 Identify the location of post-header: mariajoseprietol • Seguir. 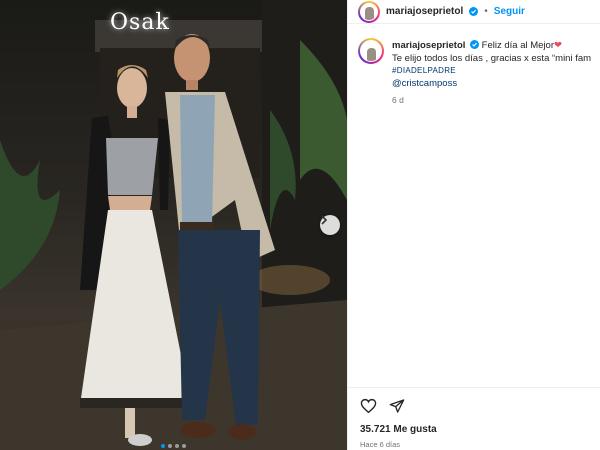
(474, 12).